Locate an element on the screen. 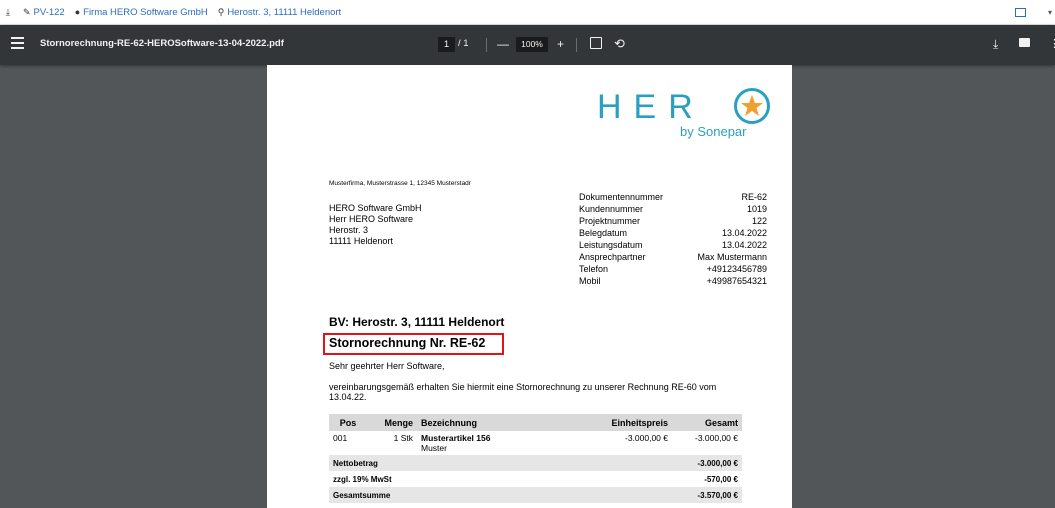 This screenshot has height=508, width=1055. logo-subtitle: by Sonepar is located at coordinates (713, 131).